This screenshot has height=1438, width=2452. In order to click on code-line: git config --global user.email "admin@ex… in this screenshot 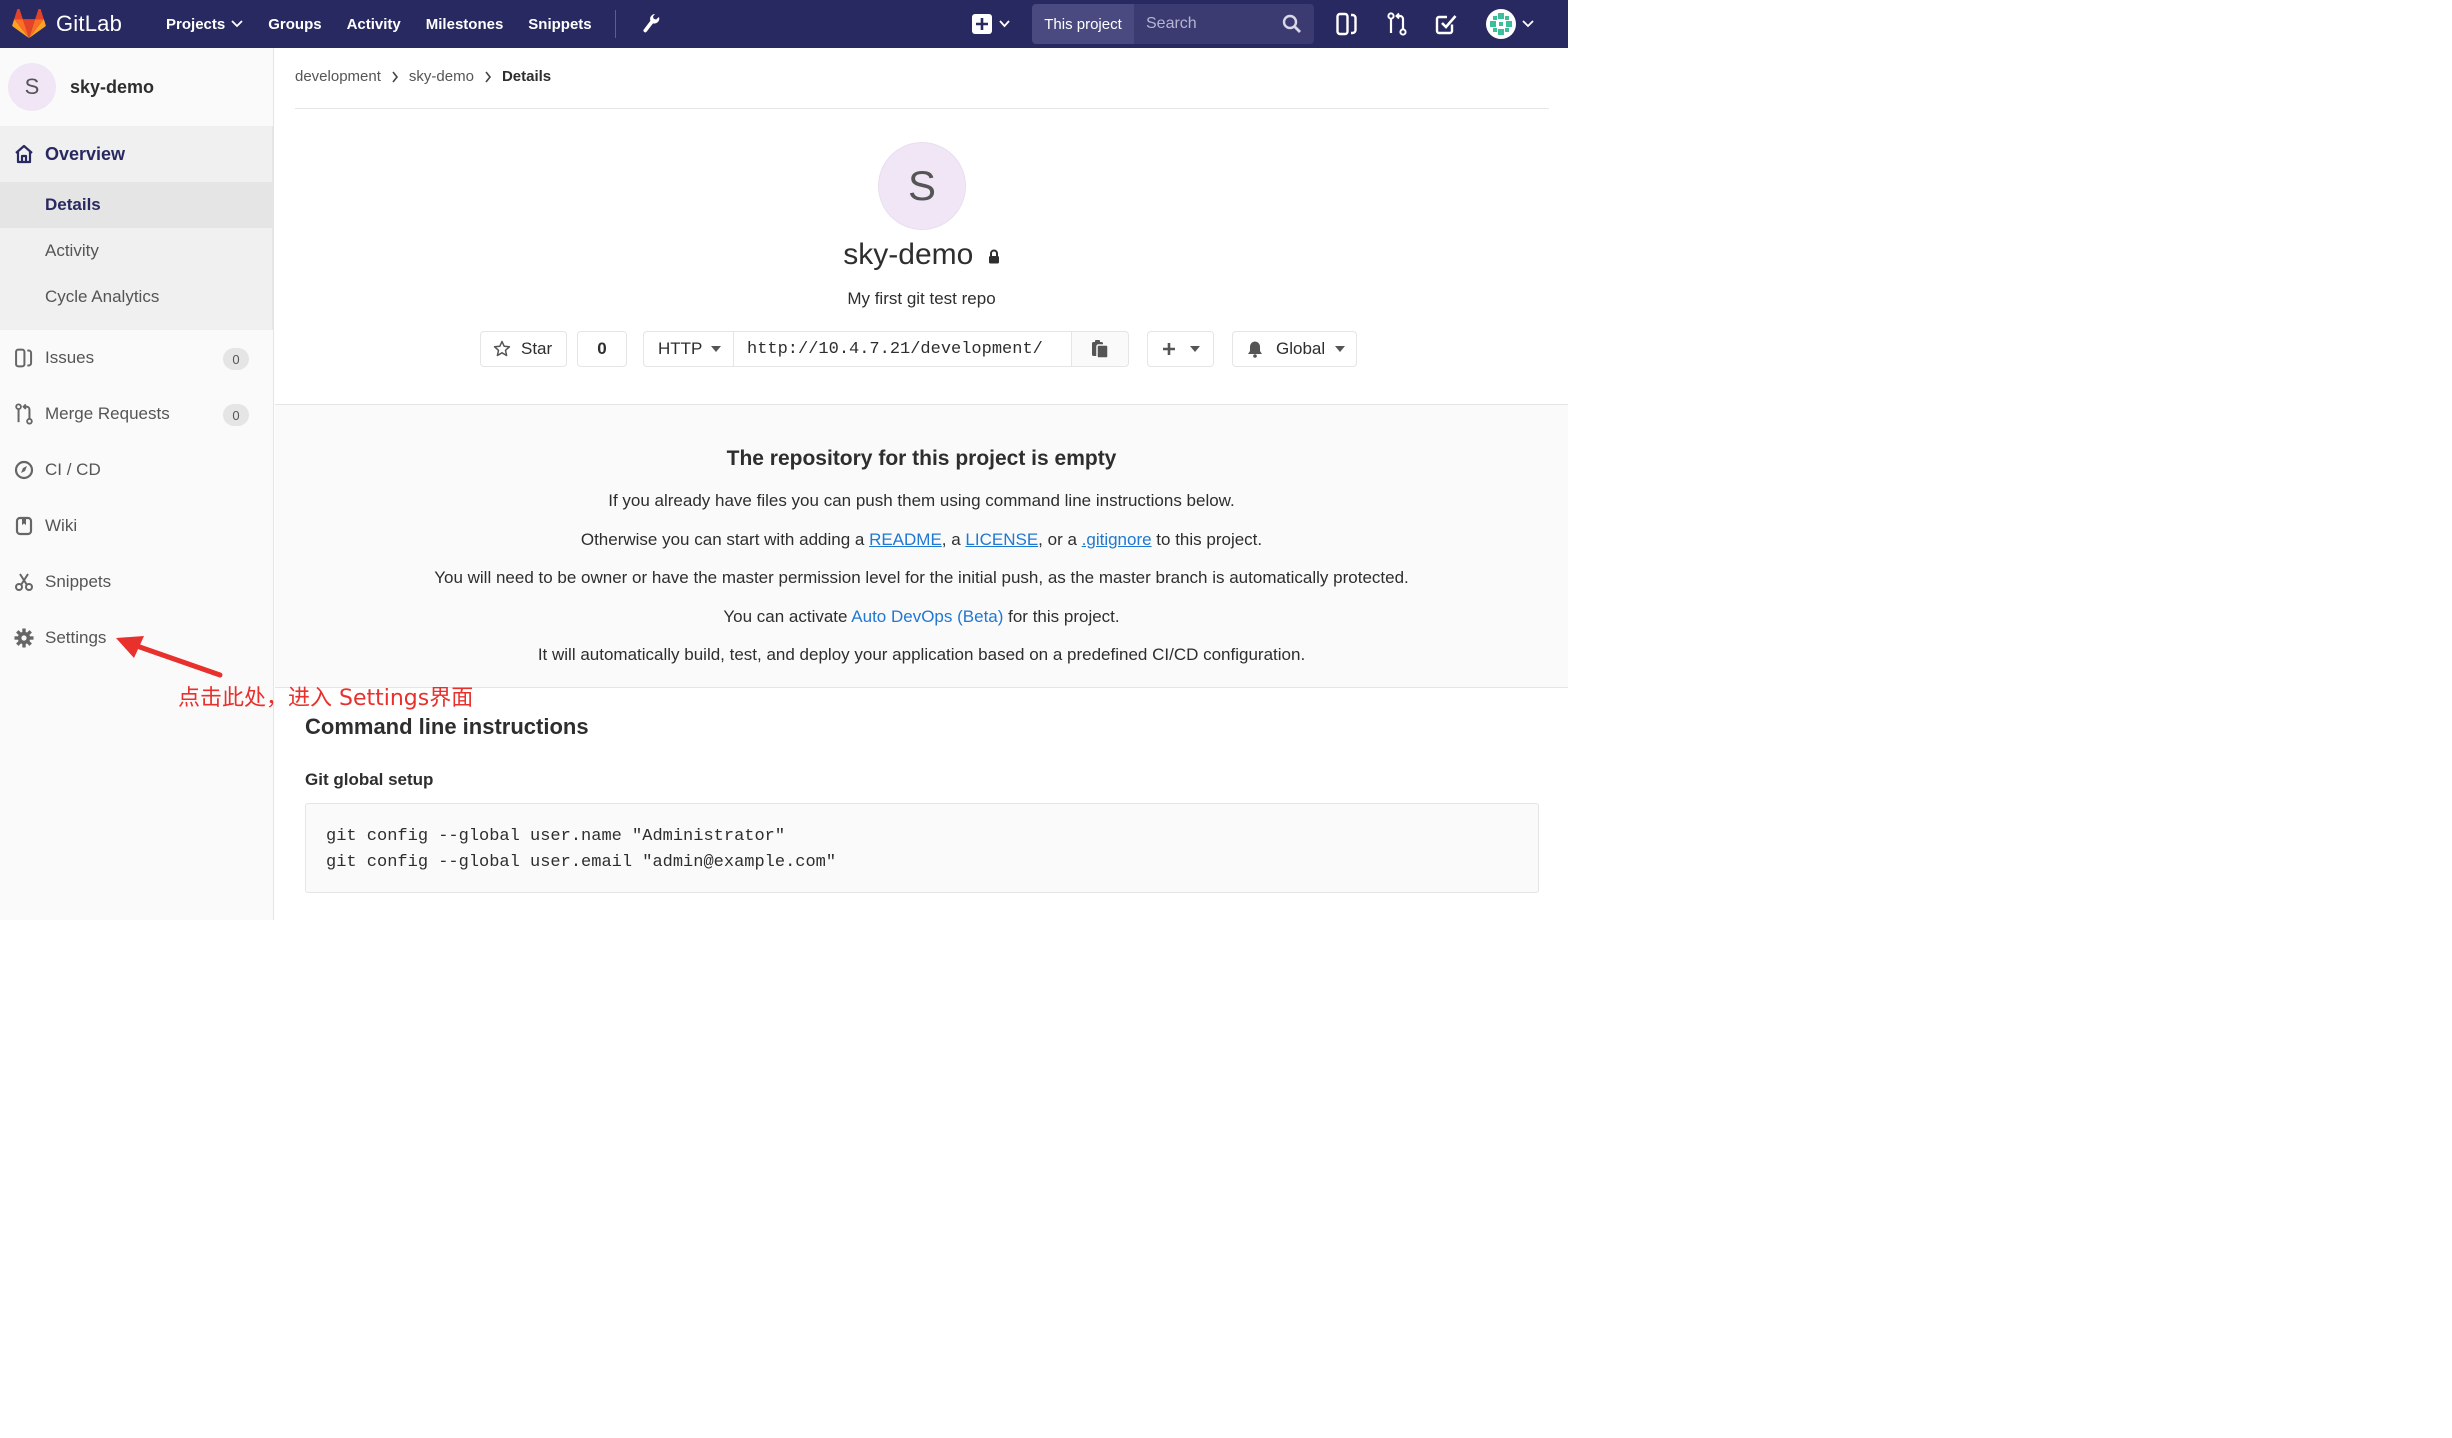, I will do `click(581, 862)`.